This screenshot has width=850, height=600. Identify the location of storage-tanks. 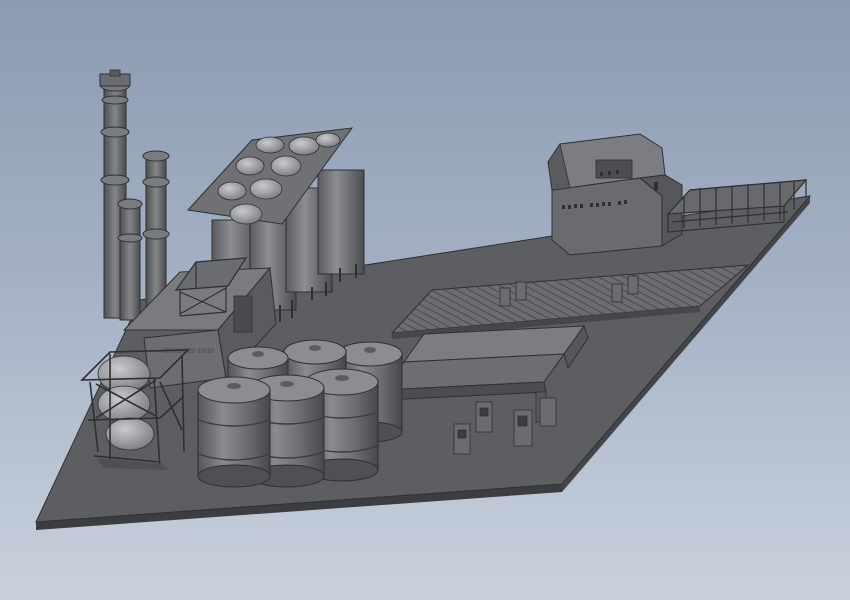
(300, 413).